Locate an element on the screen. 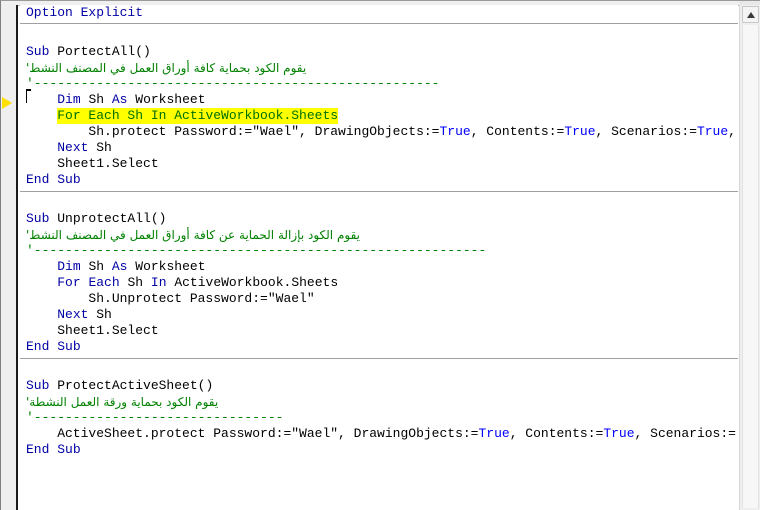 This screenshot has width=760, height=510. code-line-comment-rule-3: '-------------------------------- is located at coordinates (379, 418).